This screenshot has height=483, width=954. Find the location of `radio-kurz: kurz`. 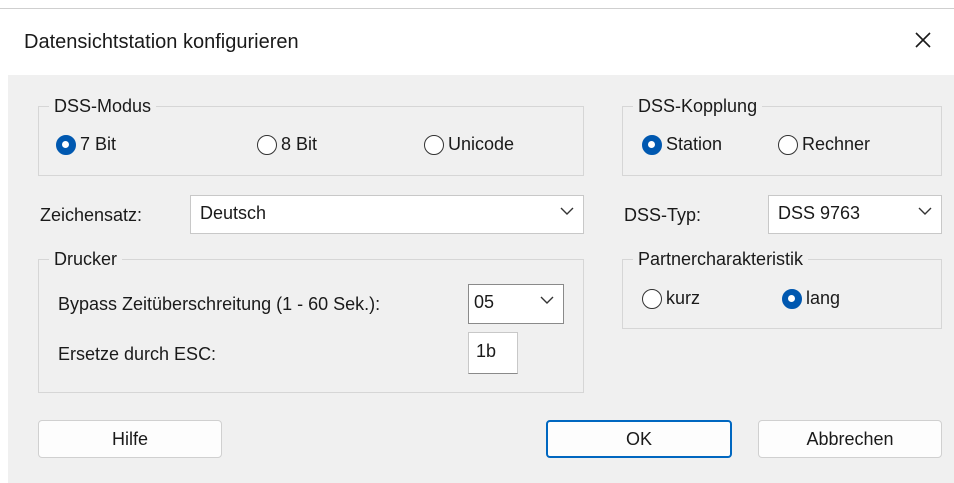

radio-kurz: kurz is located at coordinates (671, 298).